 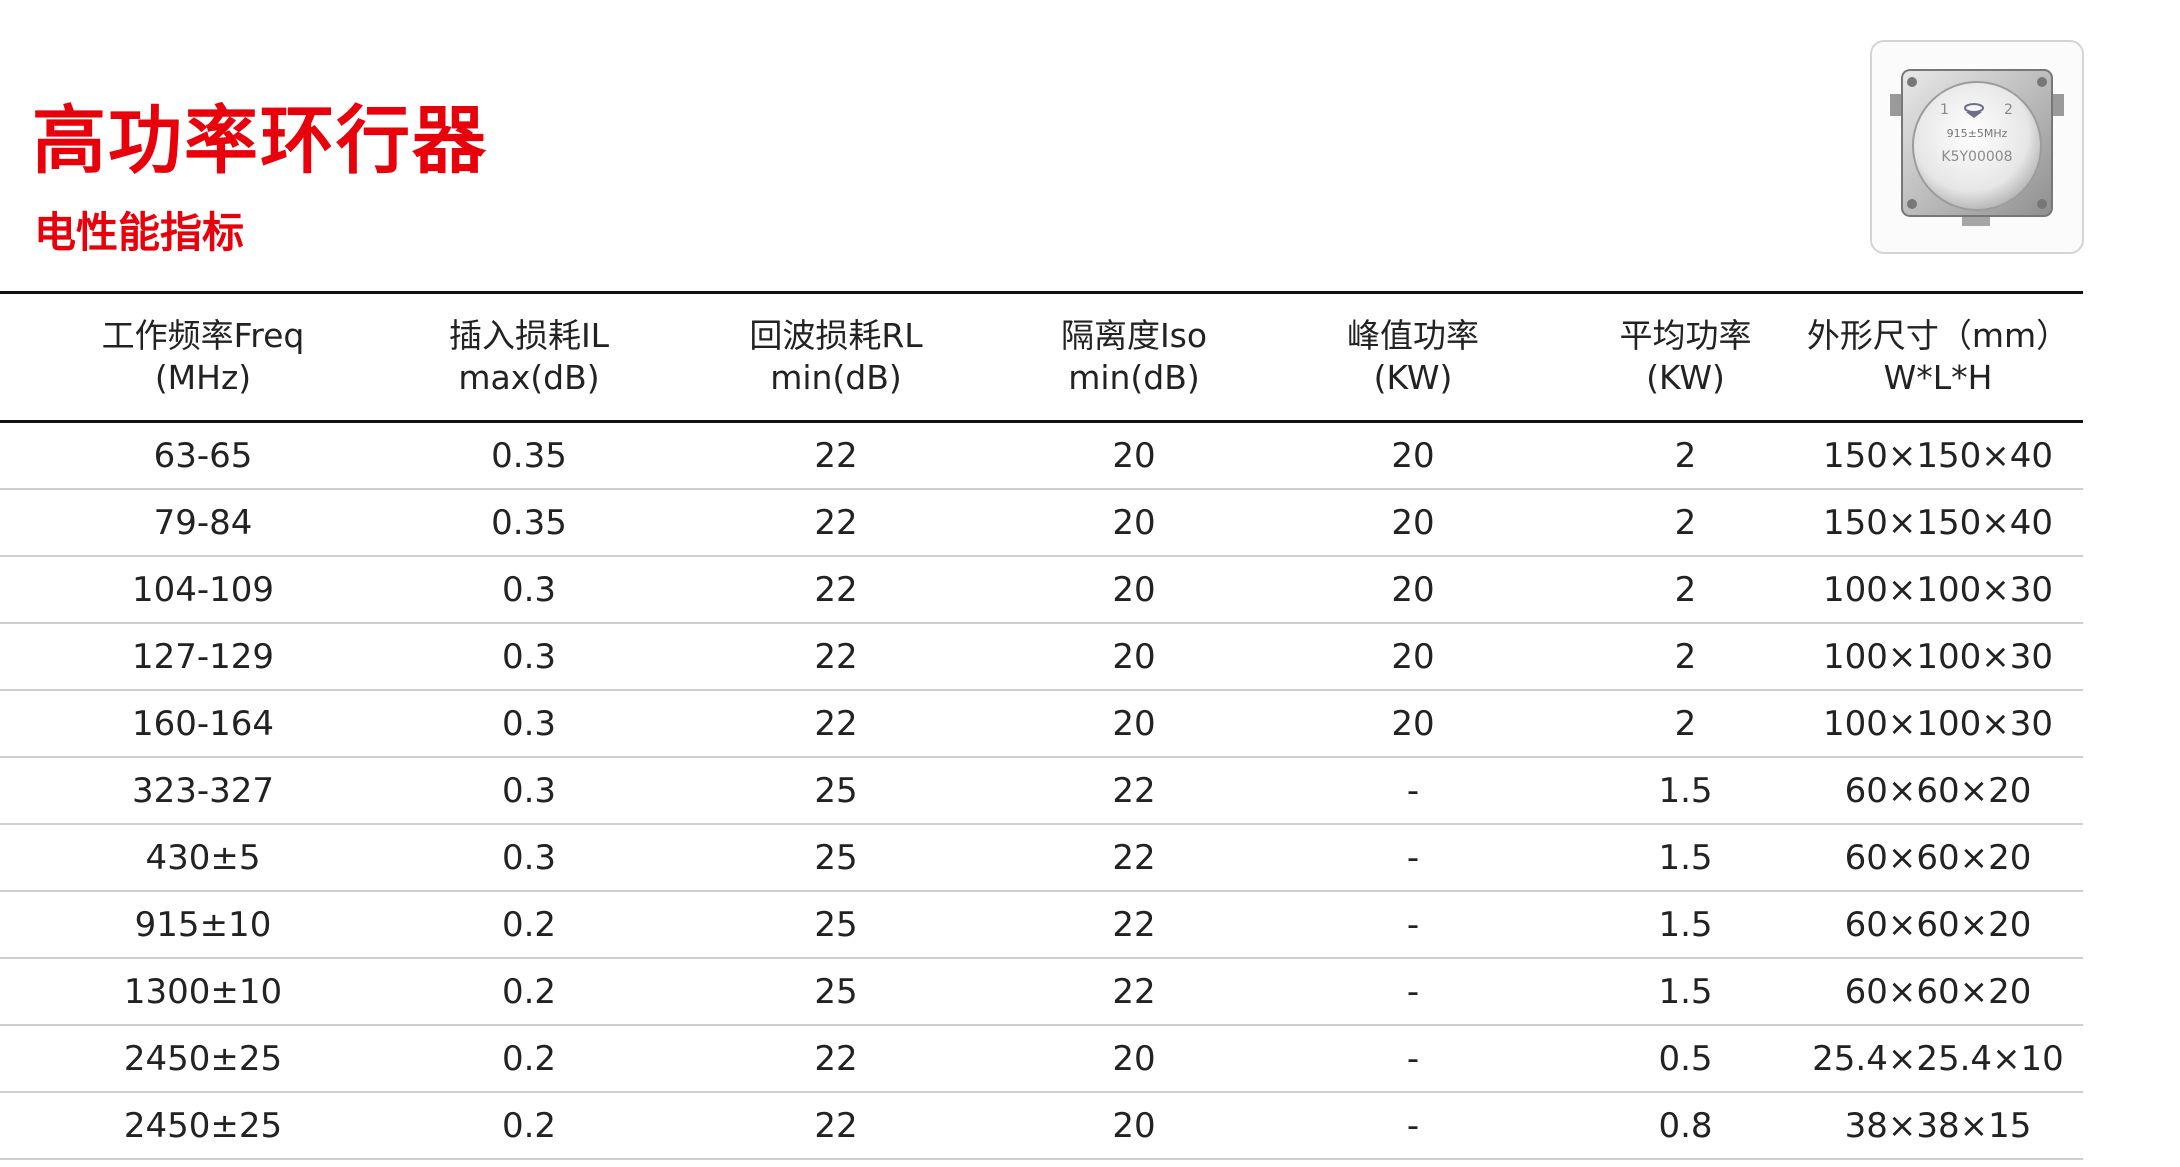 What do you see at coordinates (1938, 1126) in the screenshot?
I see `cell-dimensions: 38×38×15` at bounding box center [1938, 1126].